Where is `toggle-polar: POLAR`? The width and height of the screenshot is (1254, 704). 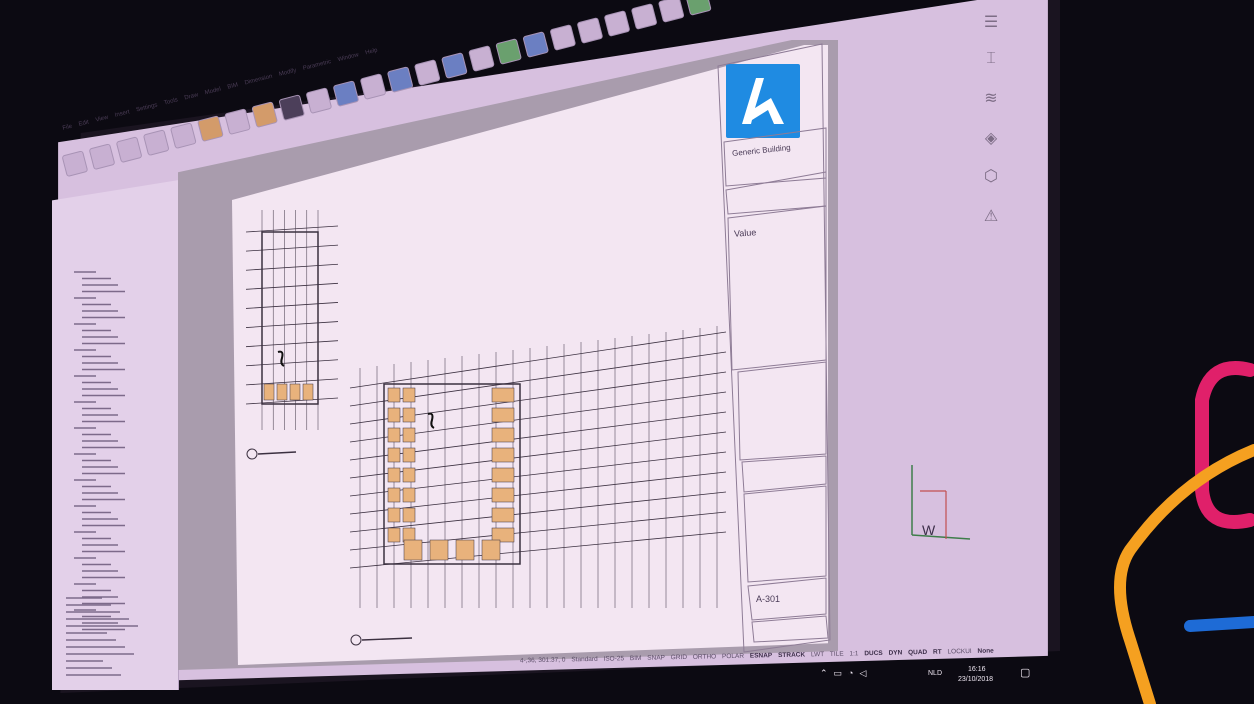
toggle-polar: POLAR is located at coordinates (733, 656).